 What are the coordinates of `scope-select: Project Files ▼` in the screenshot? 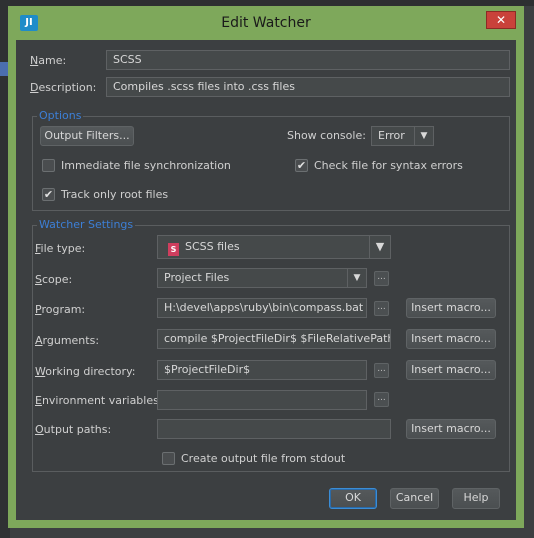 It's located at (262, 278).